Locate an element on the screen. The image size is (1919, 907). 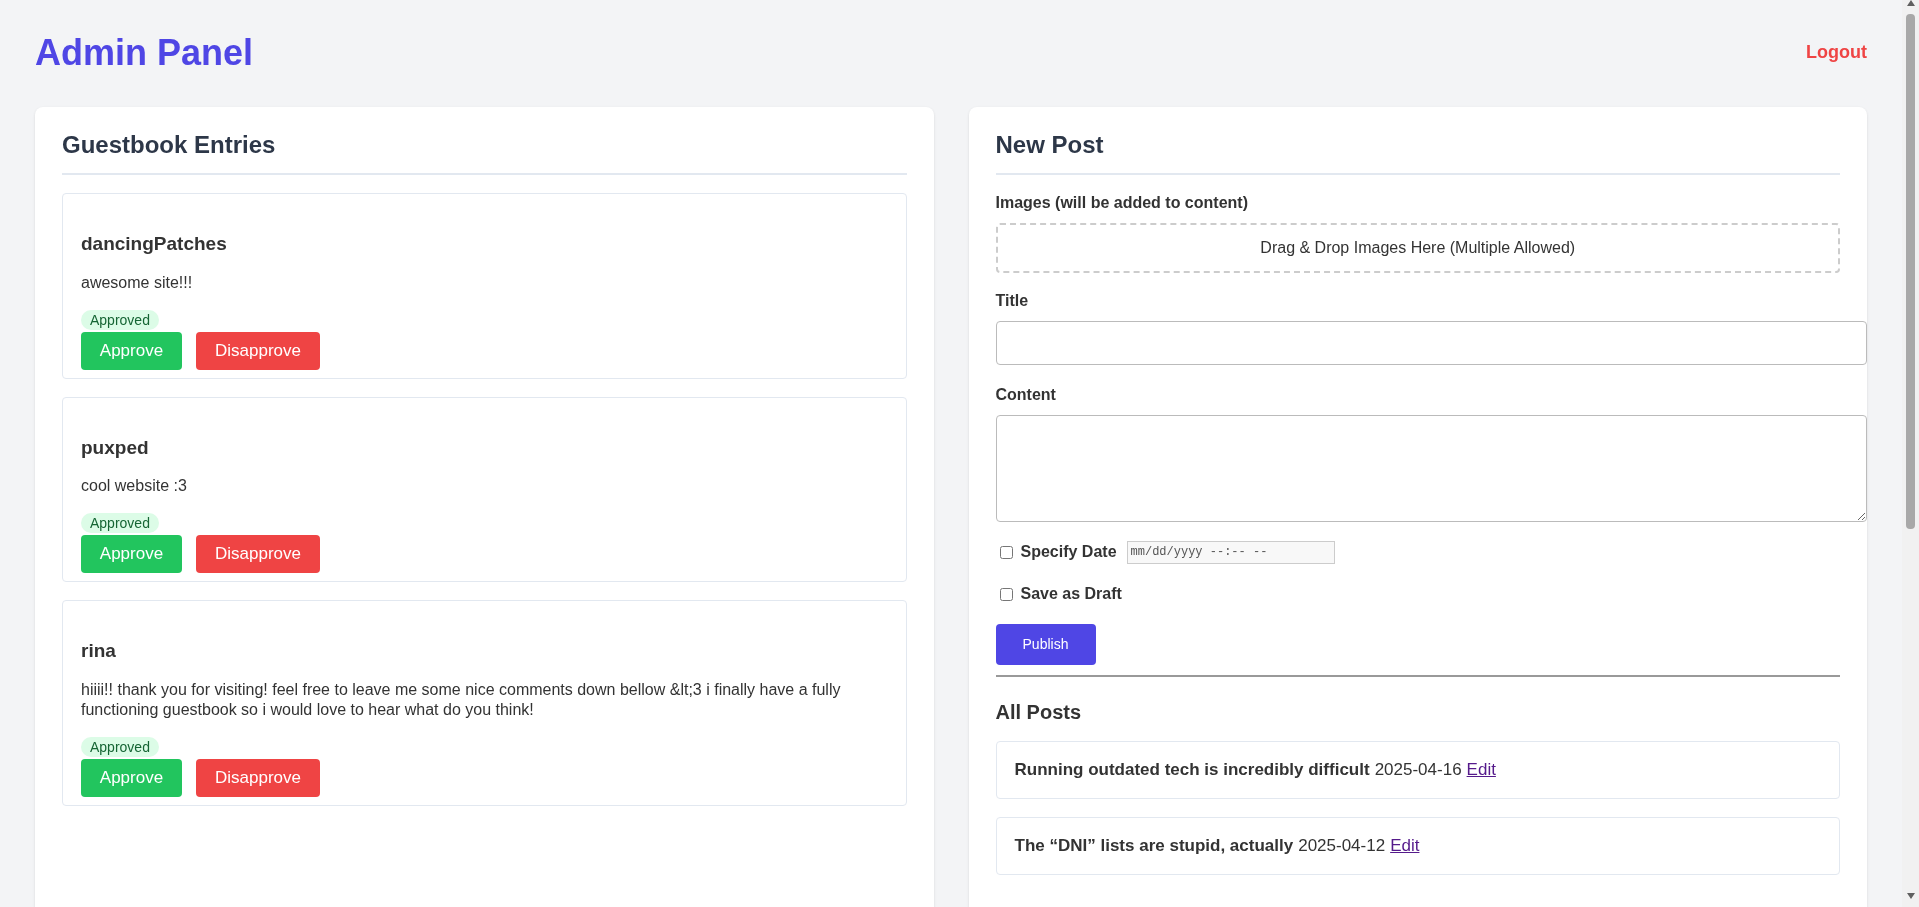
panel-heading: Guestbook Entries is located at coordinates (484, 151).